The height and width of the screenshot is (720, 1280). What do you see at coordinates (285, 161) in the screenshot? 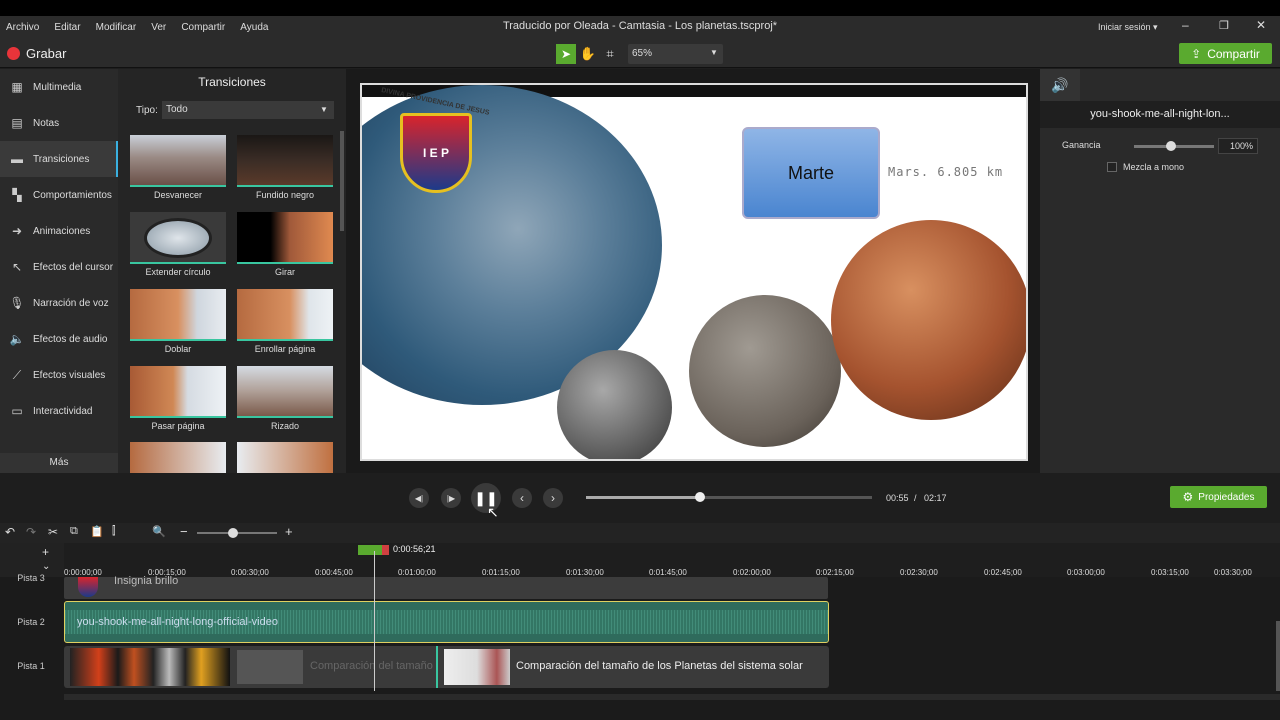
I see `transition-thumb-fundido-negro` at bounding box center [285, 161].